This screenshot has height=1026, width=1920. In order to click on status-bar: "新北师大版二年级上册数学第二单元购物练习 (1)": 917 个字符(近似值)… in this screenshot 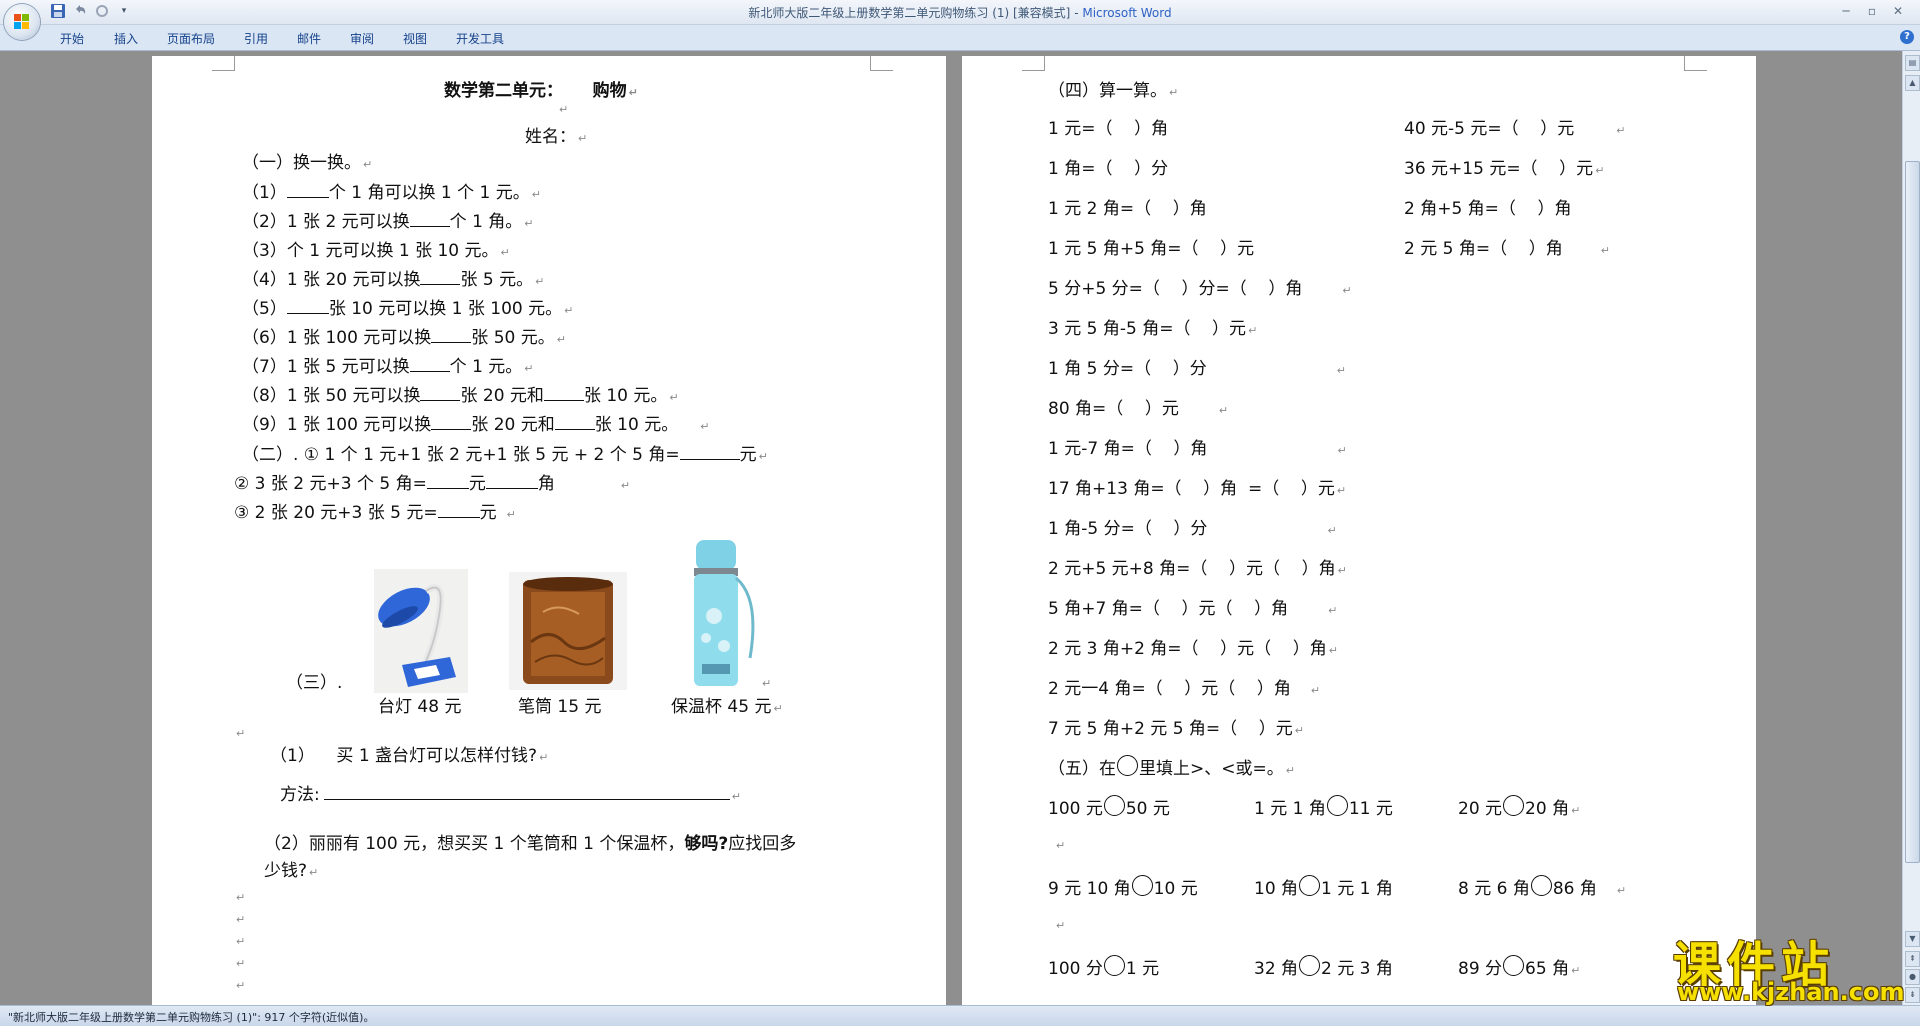, I will do `click(960, 1015)`.